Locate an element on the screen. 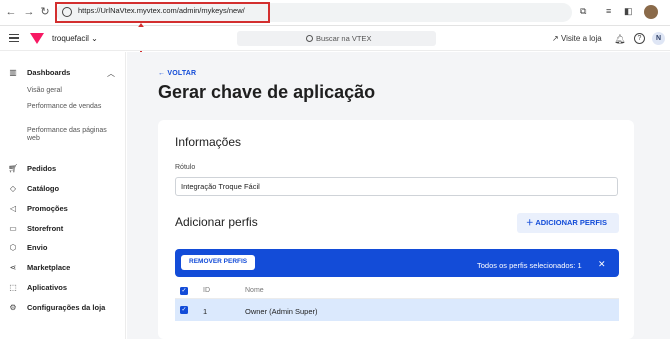 Image resolution: width=670 pixels, height=339 pixels. storefront-icon: ▭ is located at coordinates (13, 228).